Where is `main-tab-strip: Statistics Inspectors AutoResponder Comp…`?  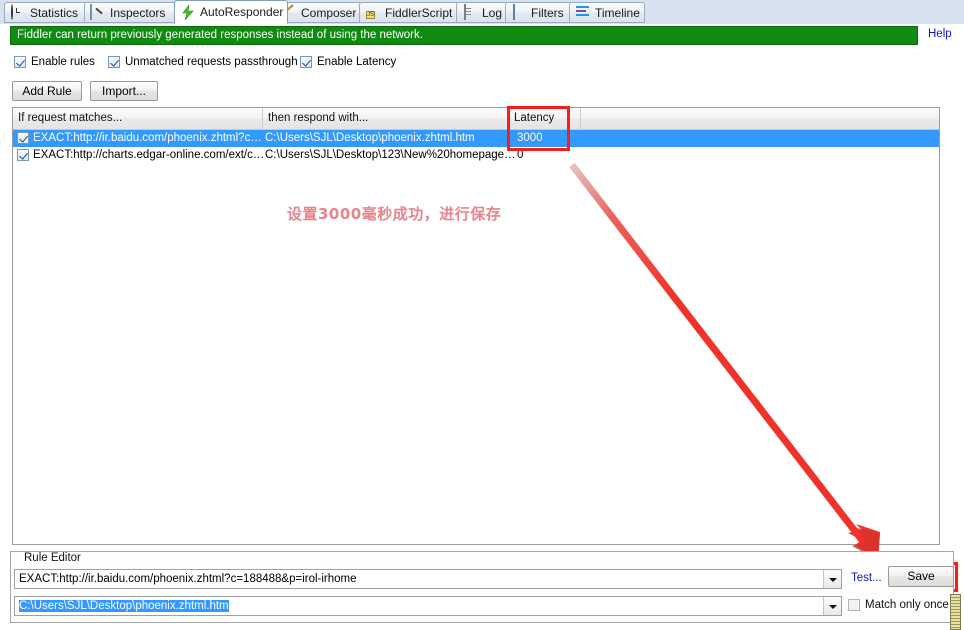 main-tab-strip: Statistics Inspectors AutoResponder Comp… is located at coordinates (482, 12).